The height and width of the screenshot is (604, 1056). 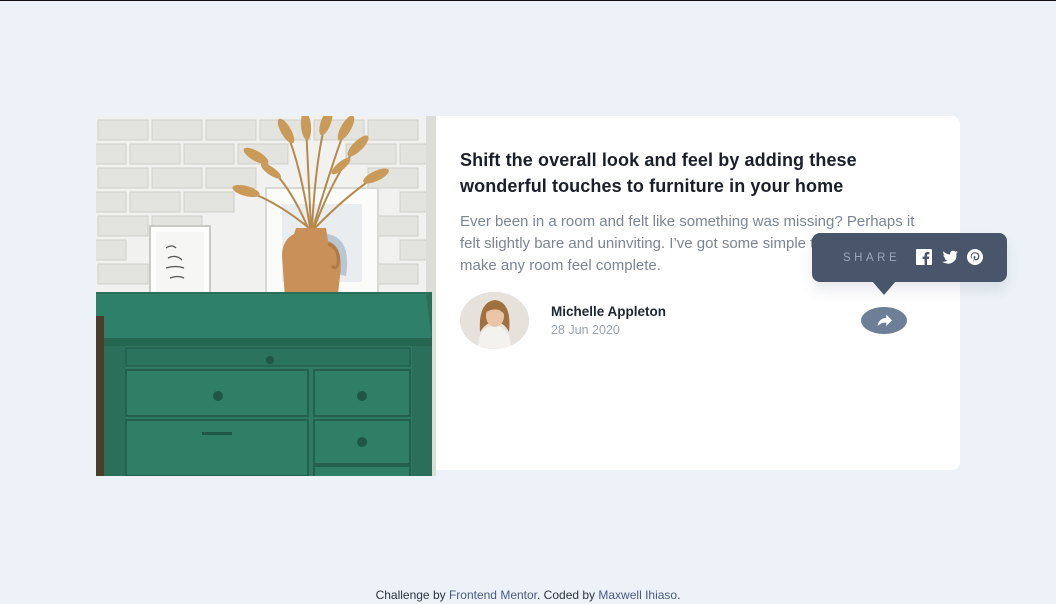 What do you see at coordinates (950, 257) in the screenshot?
I see `twitter-icon` at bounding box center [950, 257].